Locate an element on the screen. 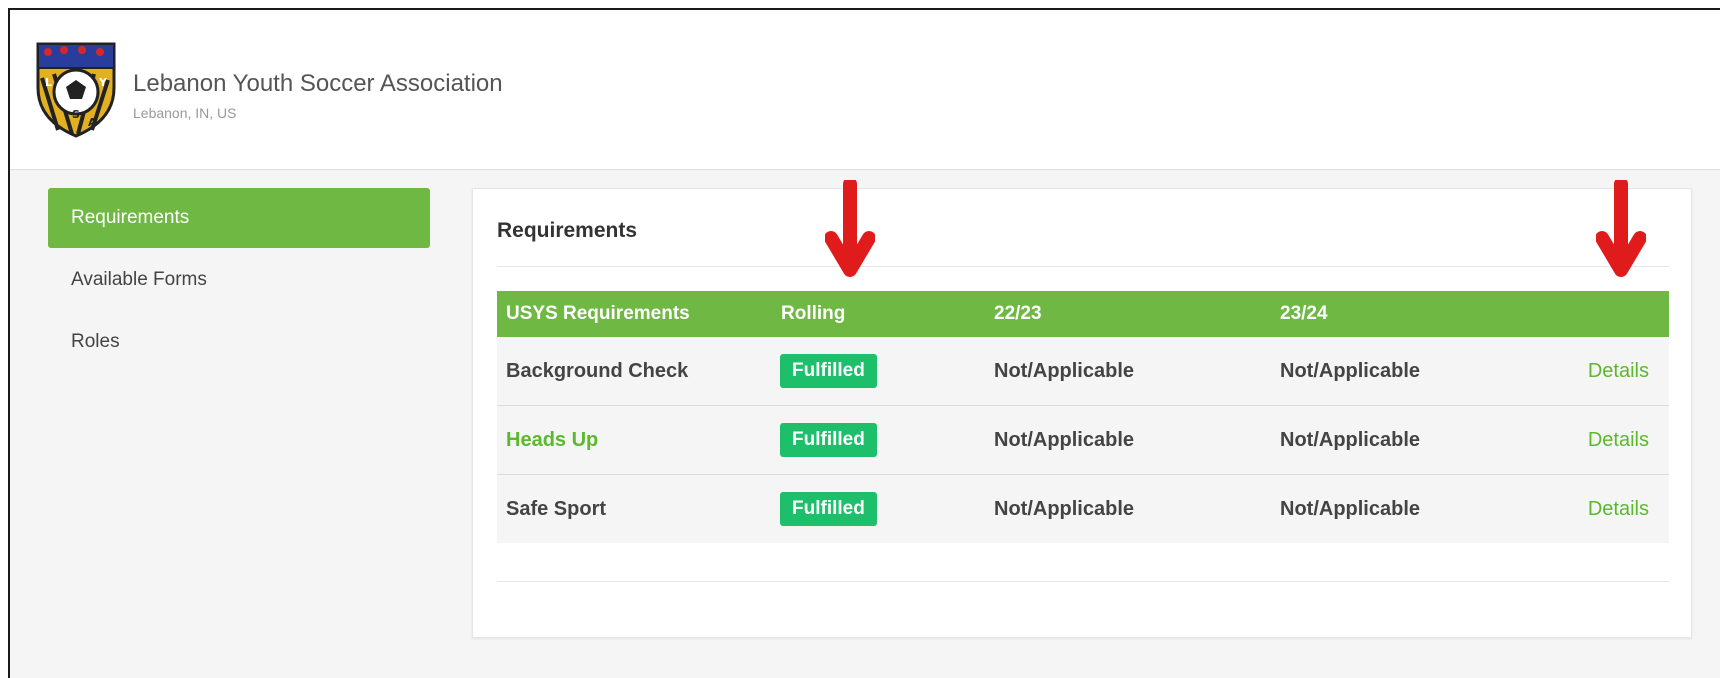 The width and height of the screenshot is (1720, 678). svg-text: Y is located at coordinates (103, 82).